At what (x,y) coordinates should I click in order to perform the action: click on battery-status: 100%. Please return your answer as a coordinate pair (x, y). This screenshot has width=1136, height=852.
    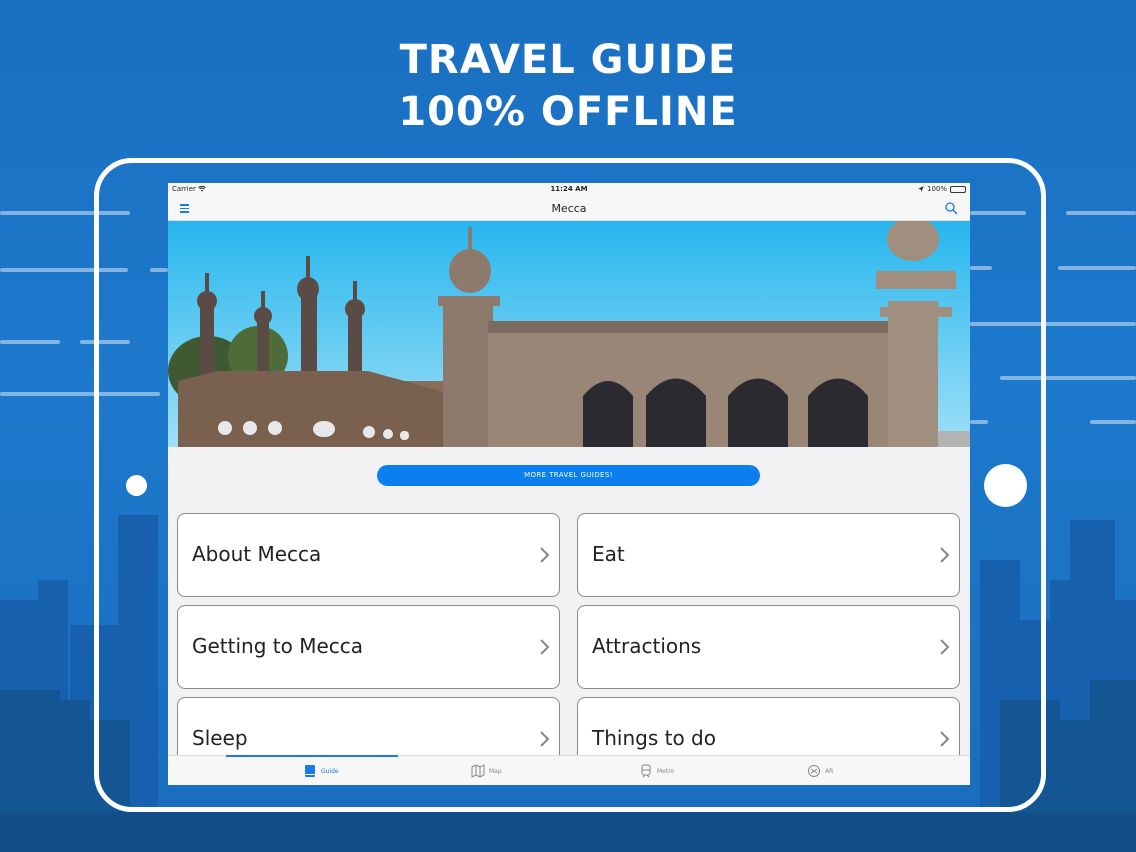
    Looking at the image, I should click on (942, 189).